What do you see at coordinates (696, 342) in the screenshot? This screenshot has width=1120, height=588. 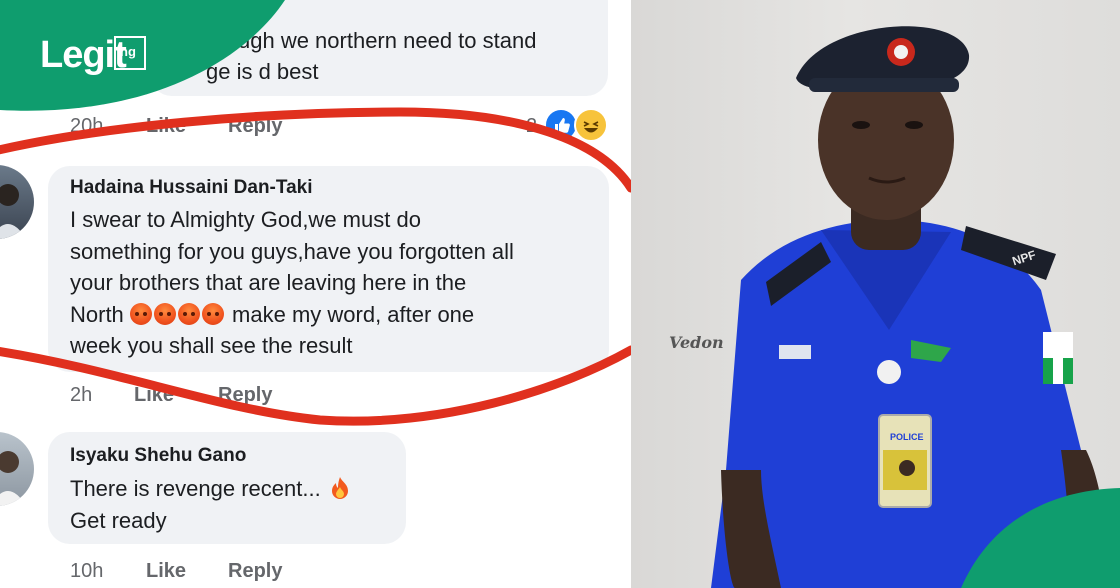 I see `signature-watermark: Vedon` at bounding box center [696, 342].